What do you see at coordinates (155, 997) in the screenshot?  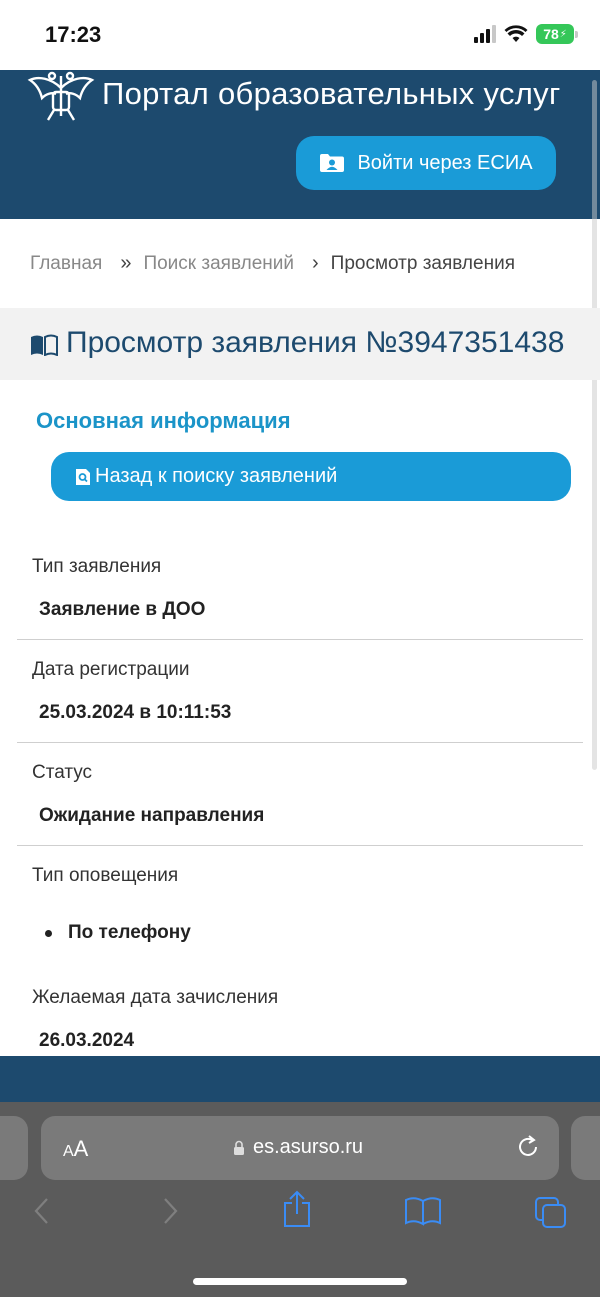 I see `info-label: Желаемая дата зачисления` at bounding box center [155, 997].